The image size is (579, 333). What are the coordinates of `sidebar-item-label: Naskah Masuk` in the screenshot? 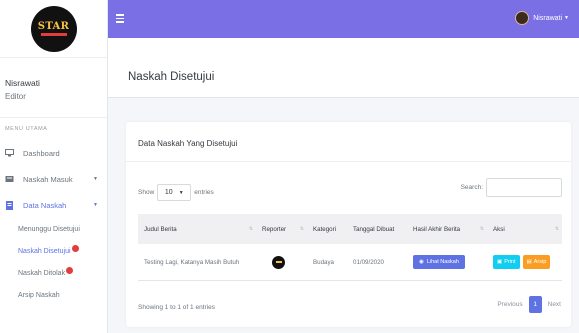 It's located at (48, 179).